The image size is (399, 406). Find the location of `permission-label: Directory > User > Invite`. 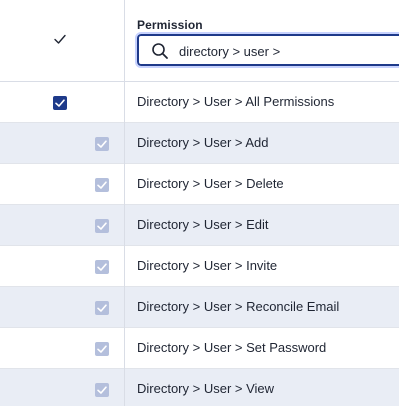

permission-label: Directory > User > Invite is located at coordinates (207, 265).